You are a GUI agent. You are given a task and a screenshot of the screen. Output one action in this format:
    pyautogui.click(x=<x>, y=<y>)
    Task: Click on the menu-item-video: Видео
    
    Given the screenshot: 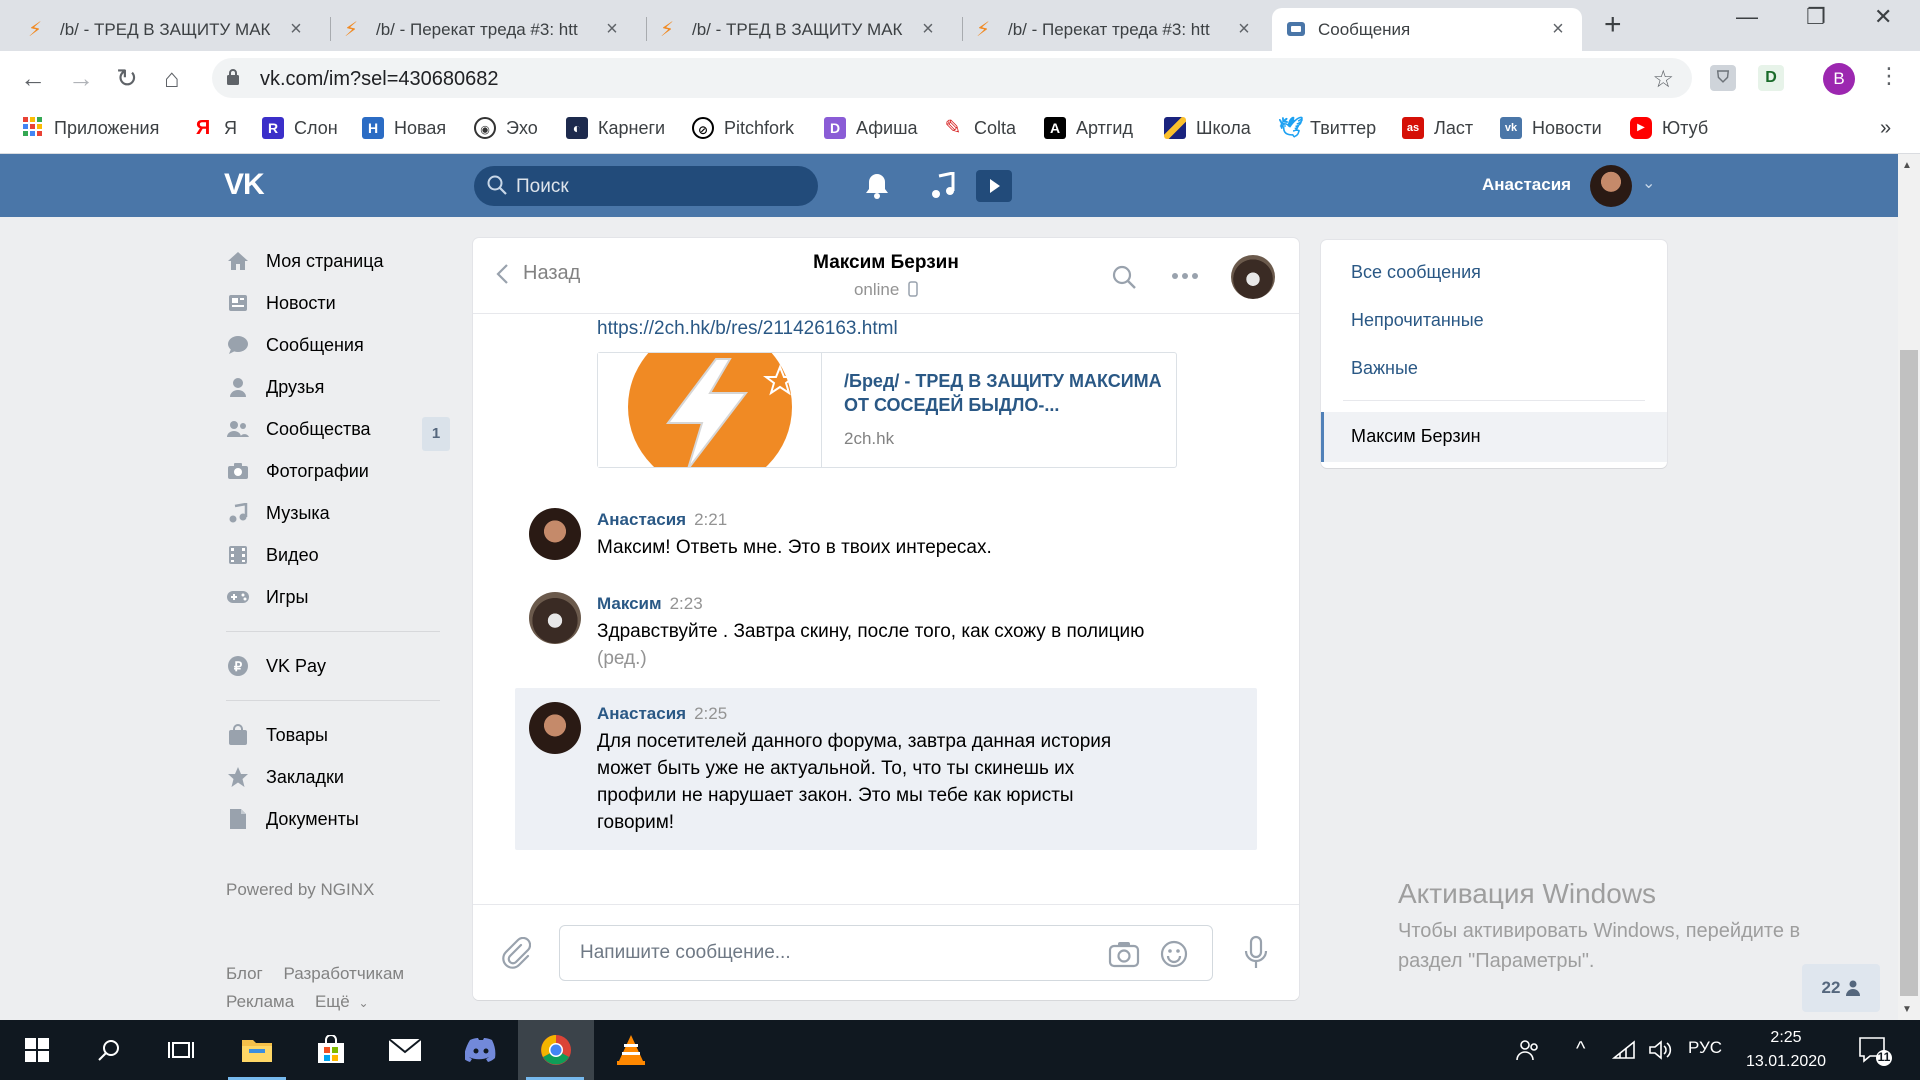 What is the action you would take?
    pyautogui.click(x=336, y=555)
    